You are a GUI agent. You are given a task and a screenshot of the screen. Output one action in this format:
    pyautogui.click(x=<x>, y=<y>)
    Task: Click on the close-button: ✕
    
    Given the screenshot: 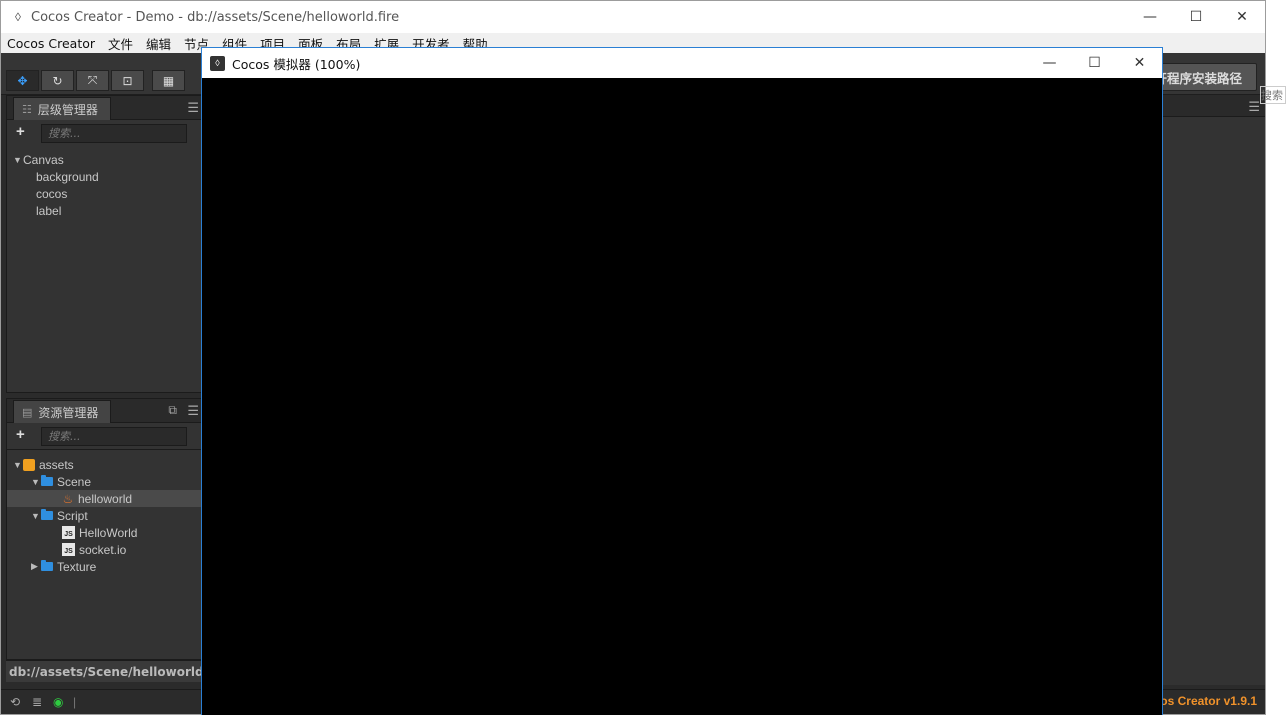 What is the action you would take?
    pyautogui.click(x=1242, y=17)
    